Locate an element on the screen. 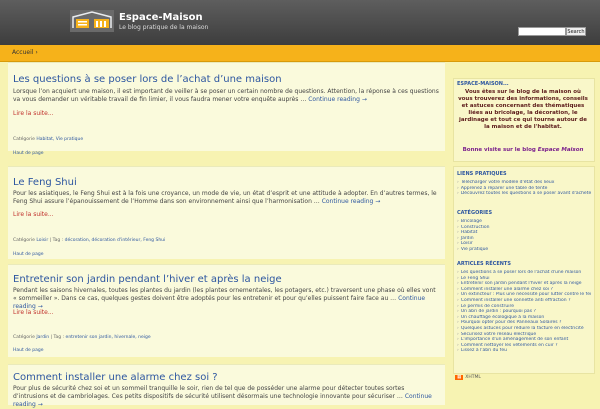  about-cta: Bonne visite sur le blog Espace Maison is located at coordinates (523, 150).